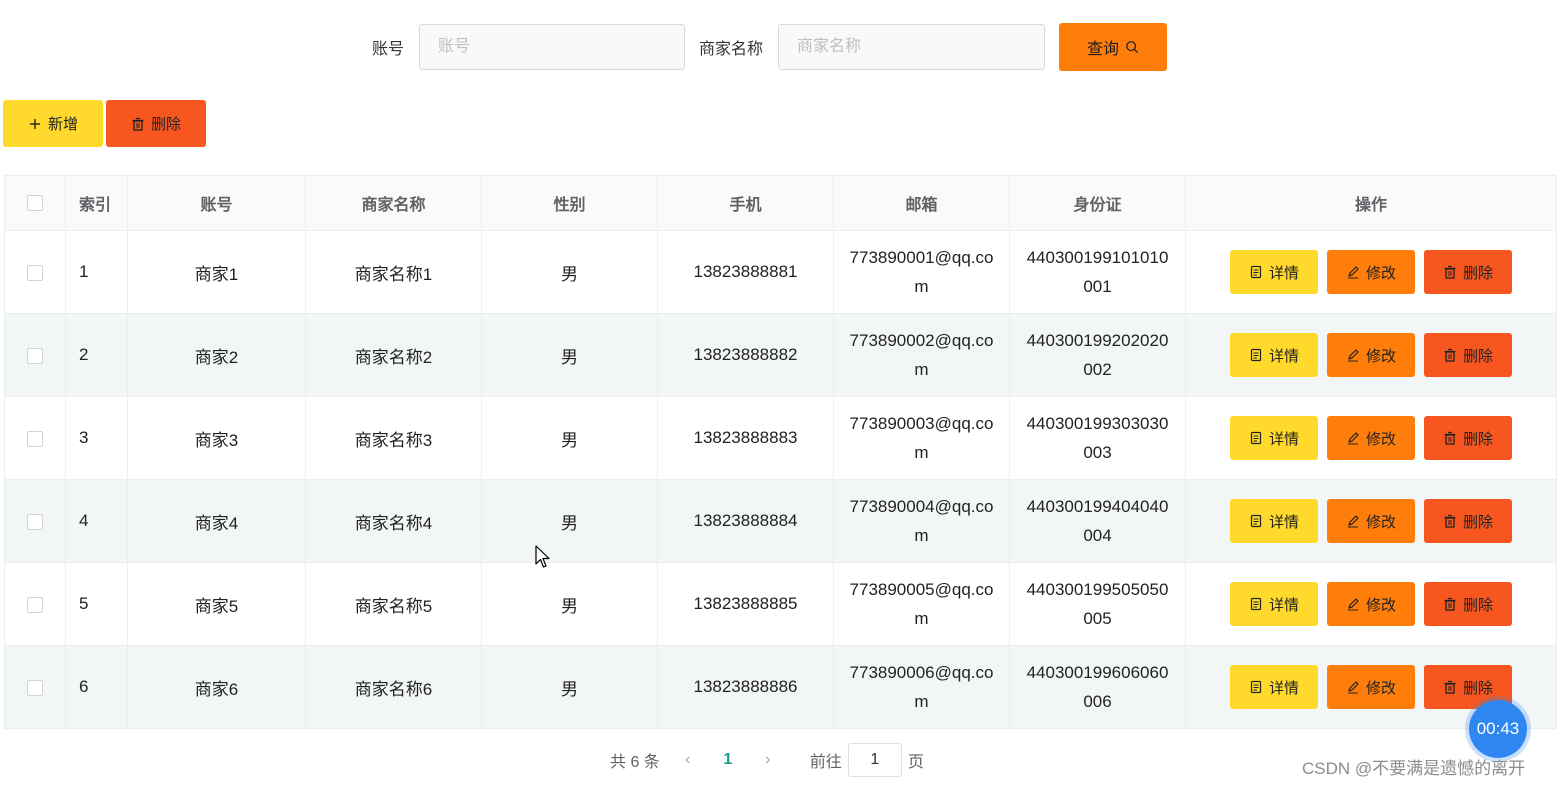  I want to click on plus-icon, so click(35, 124).